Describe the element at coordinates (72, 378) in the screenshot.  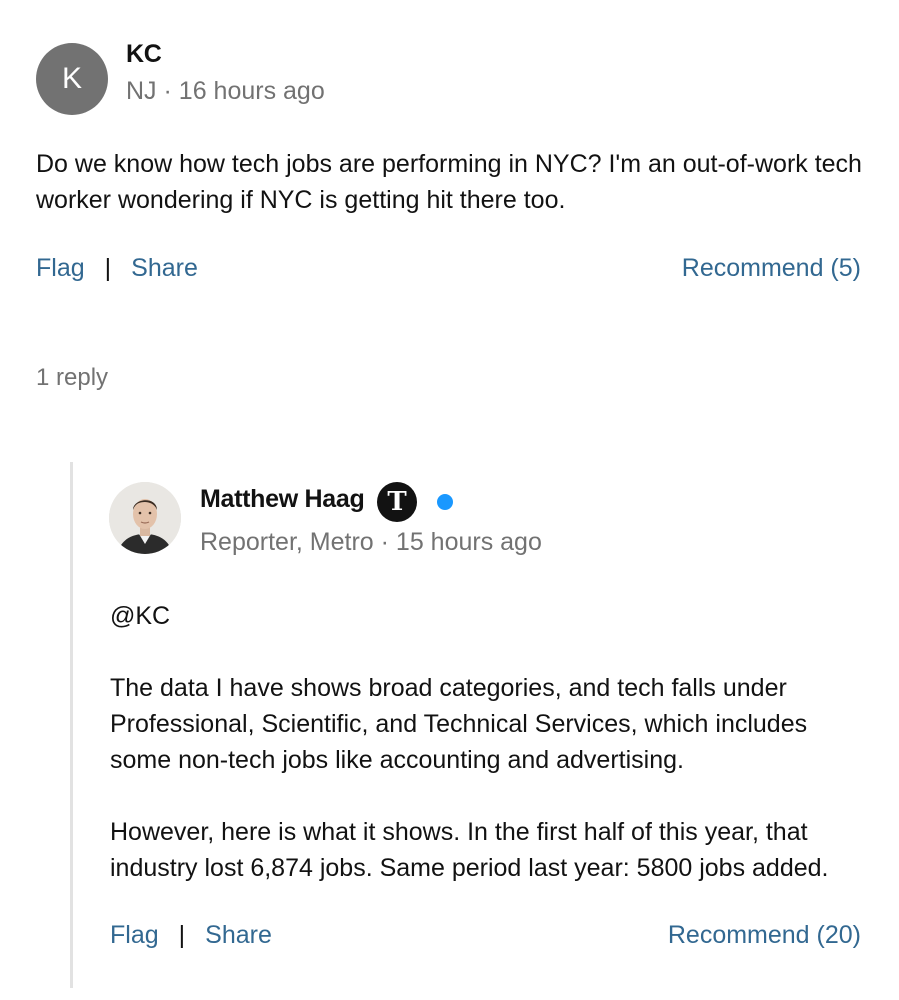
I see `replies-toggle: 1 reply` at that location.